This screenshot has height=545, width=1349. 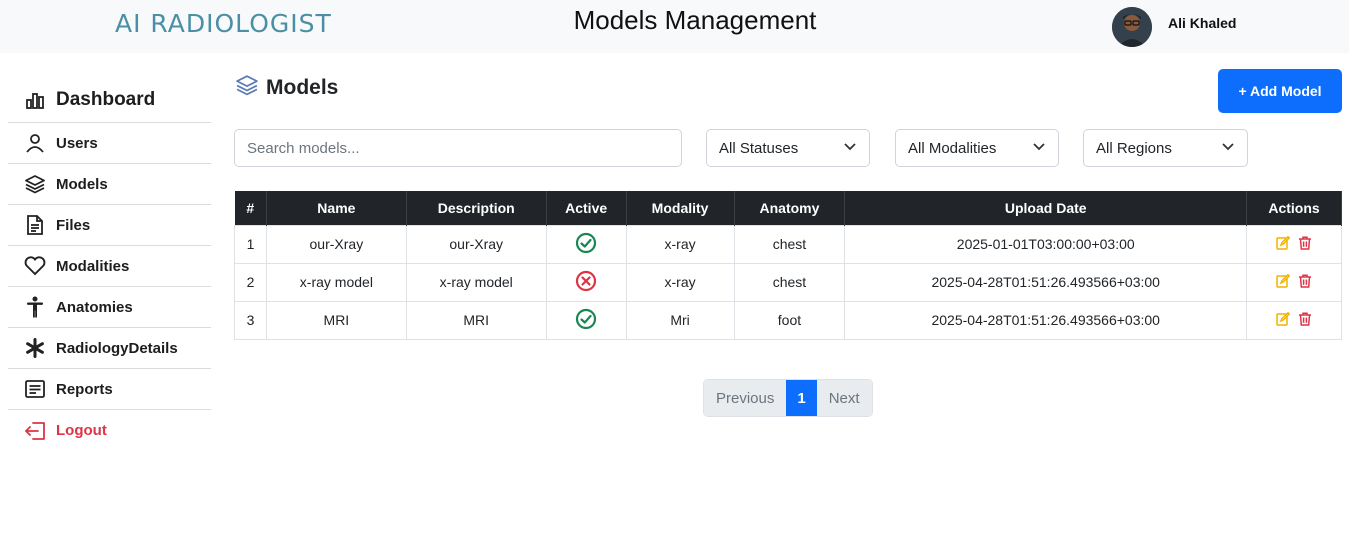 What do you see at coordinates (1046, 244) in the screenshot?
I see `upload-date: 2025-01-01T03:00:00+03:00` at bounding box center [1046, 244].